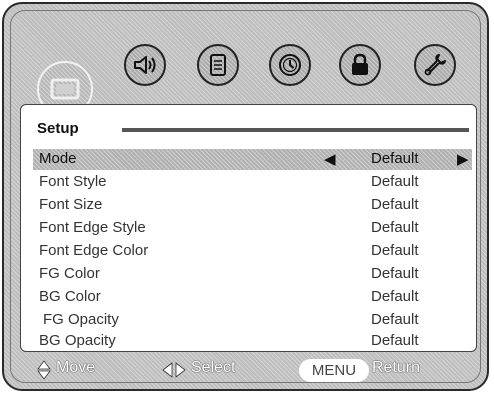 This screenshot has height=397, width=494. I want to click on move-hint-label: Move, so click(76, 367).